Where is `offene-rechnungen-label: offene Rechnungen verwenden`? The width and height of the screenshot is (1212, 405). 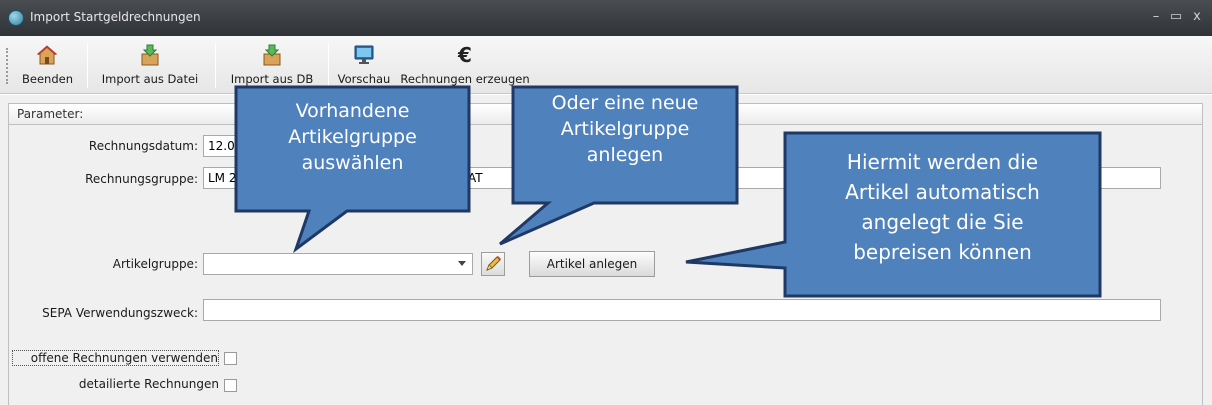
offene-rechnungen-label: offene Rechnungen verwenden is located at coordinates (115, 358).